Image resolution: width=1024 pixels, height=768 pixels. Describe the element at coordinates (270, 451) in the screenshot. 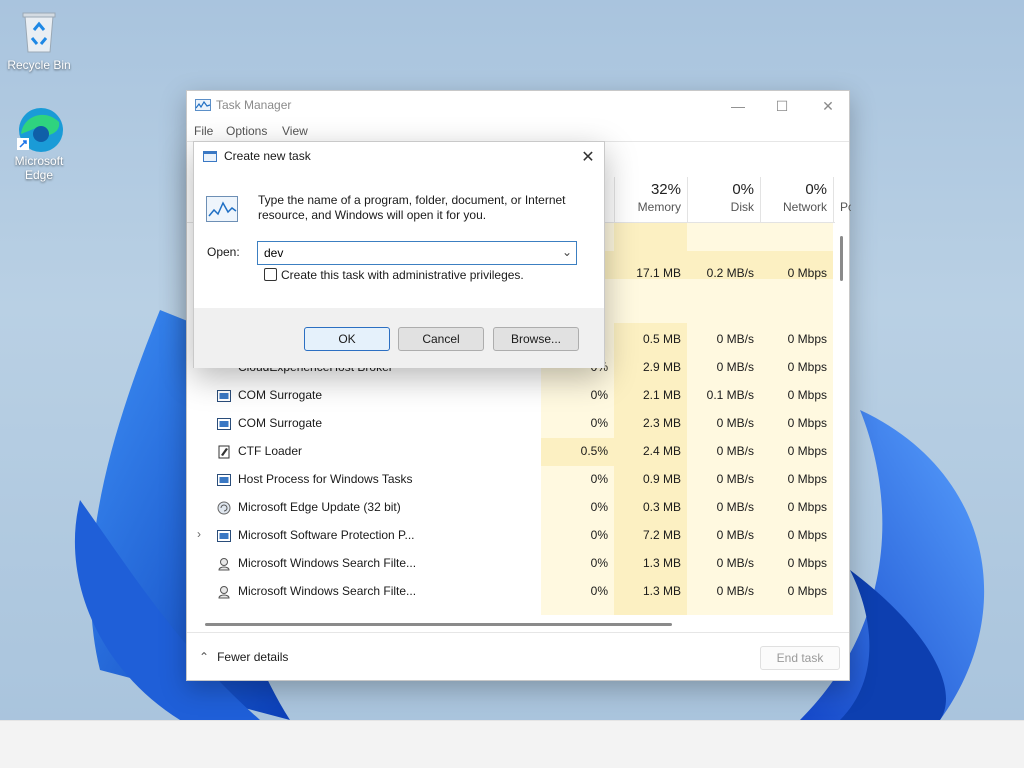

I see `process-name: CTF Loader` at that location.